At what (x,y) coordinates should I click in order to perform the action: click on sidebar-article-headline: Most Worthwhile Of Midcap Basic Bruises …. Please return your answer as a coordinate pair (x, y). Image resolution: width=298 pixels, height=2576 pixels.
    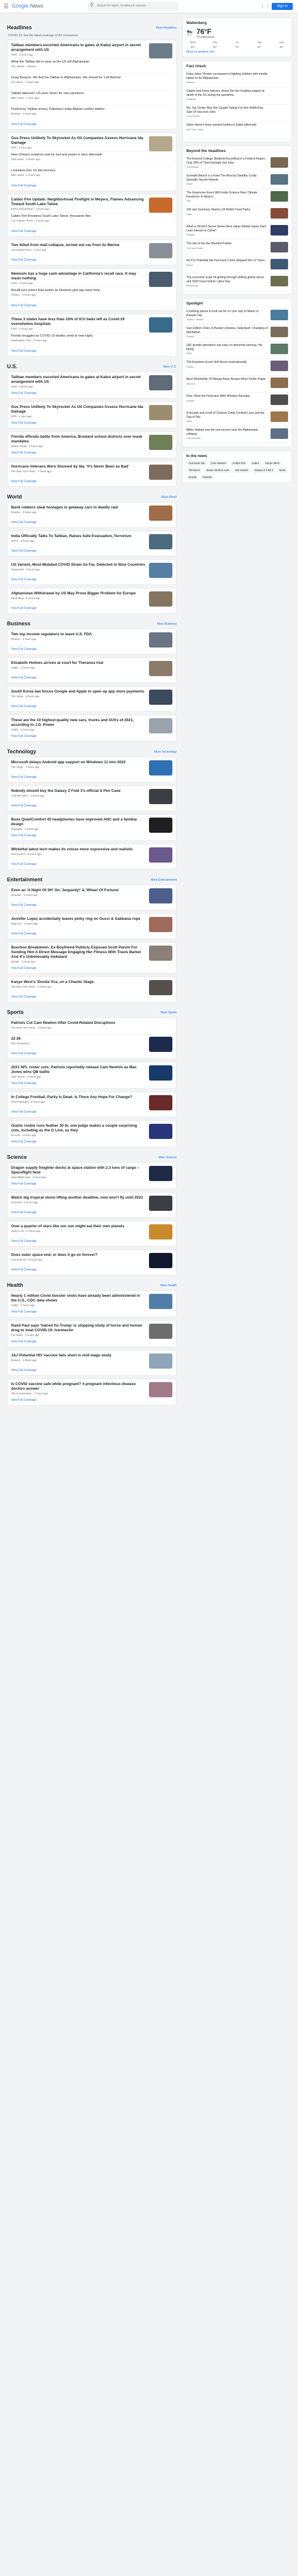
    Looking at the image, I should click on (227, 380).